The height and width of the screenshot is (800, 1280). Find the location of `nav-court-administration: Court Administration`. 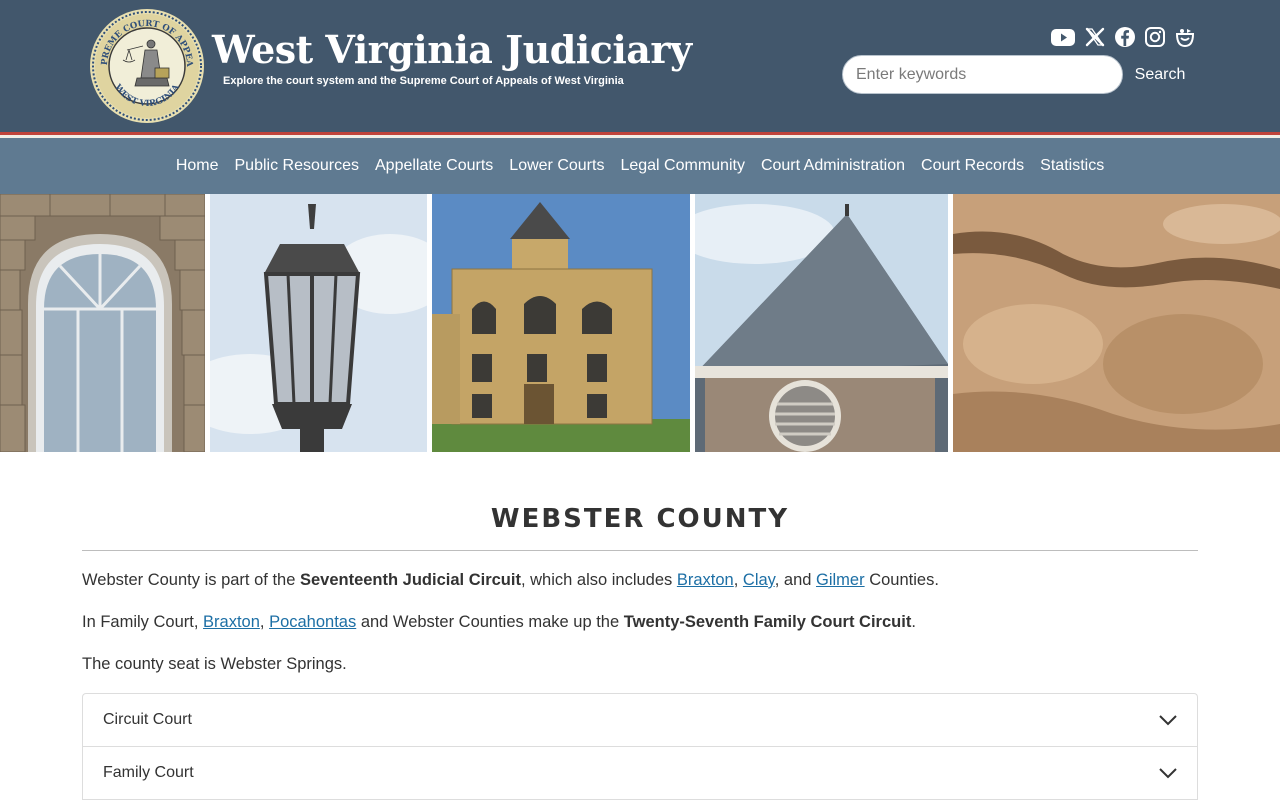

nav-court-administration: Court Administration is located at coordinates (833, 166).